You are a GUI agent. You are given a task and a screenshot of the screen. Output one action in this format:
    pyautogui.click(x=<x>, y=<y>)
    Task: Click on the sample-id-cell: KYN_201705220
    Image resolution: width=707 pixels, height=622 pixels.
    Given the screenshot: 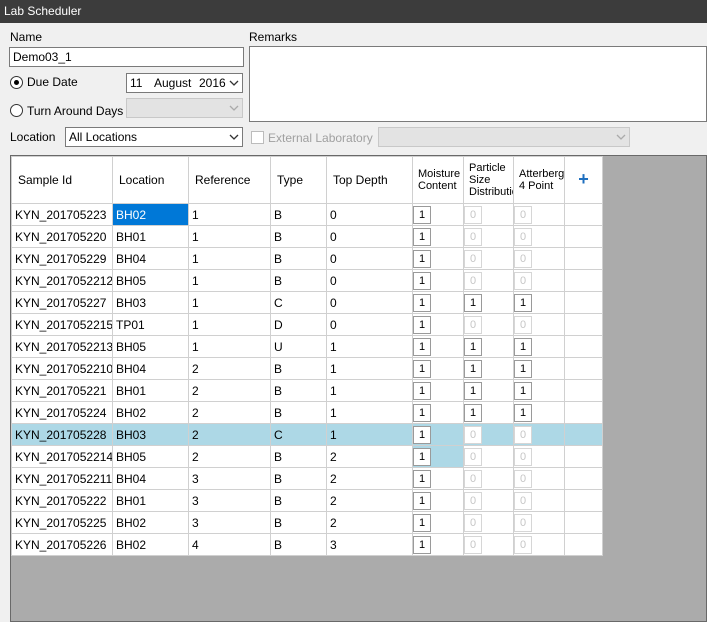 What is the action you would take?
    pyautogui.click(x=62, y=236)
    